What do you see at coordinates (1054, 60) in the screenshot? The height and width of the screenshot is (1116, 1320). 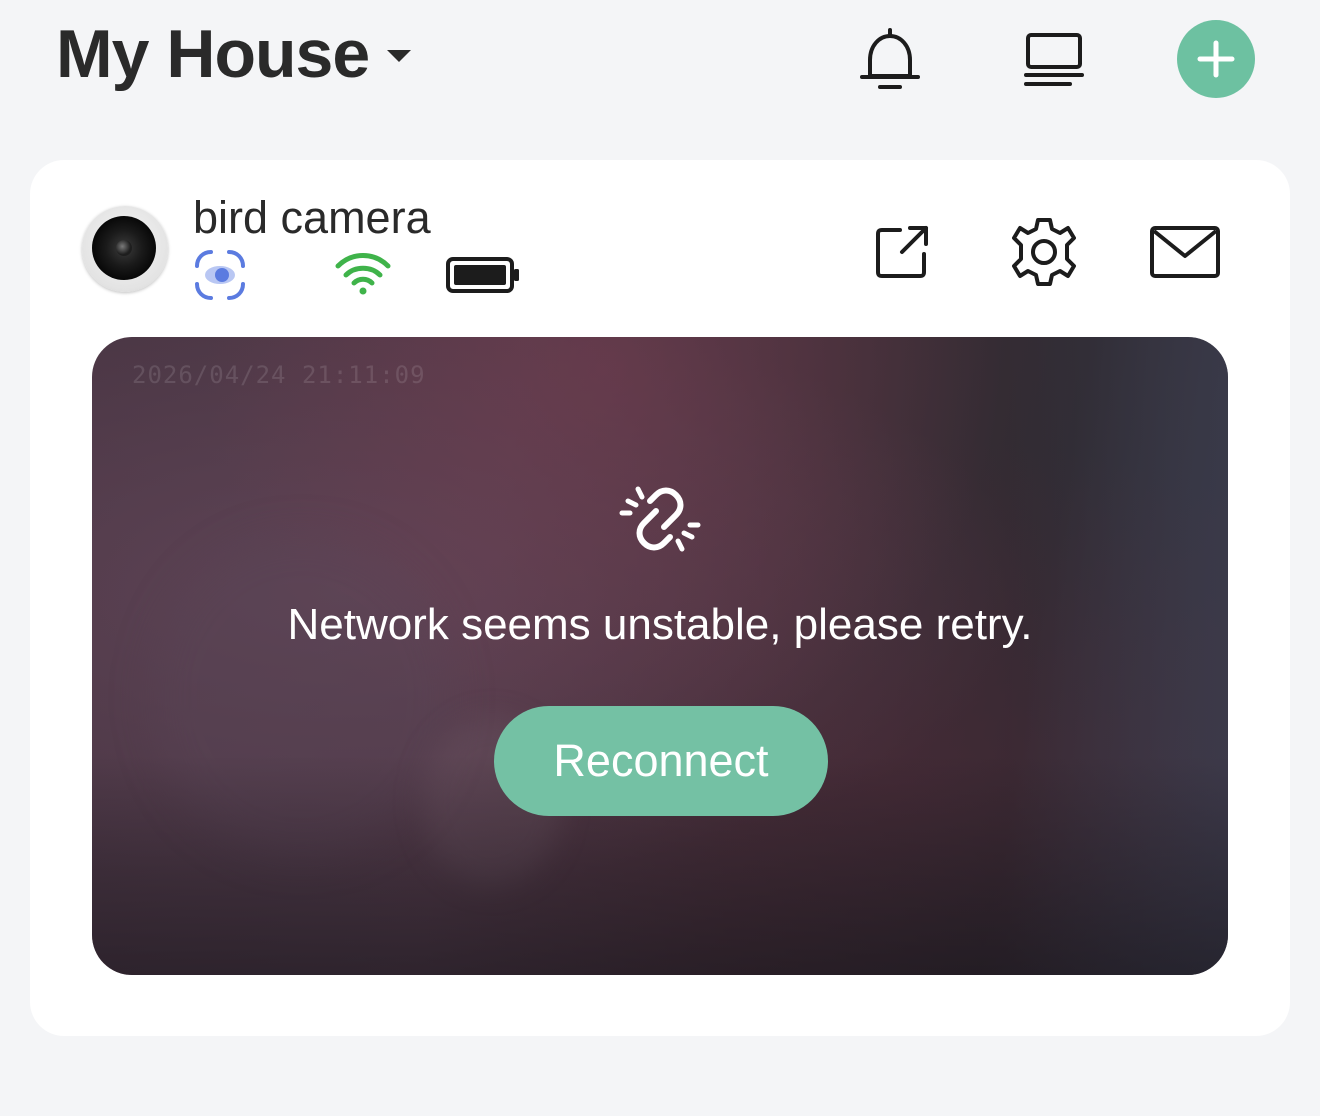 I see `monitor-icon` at bounding box center [1054, 60].